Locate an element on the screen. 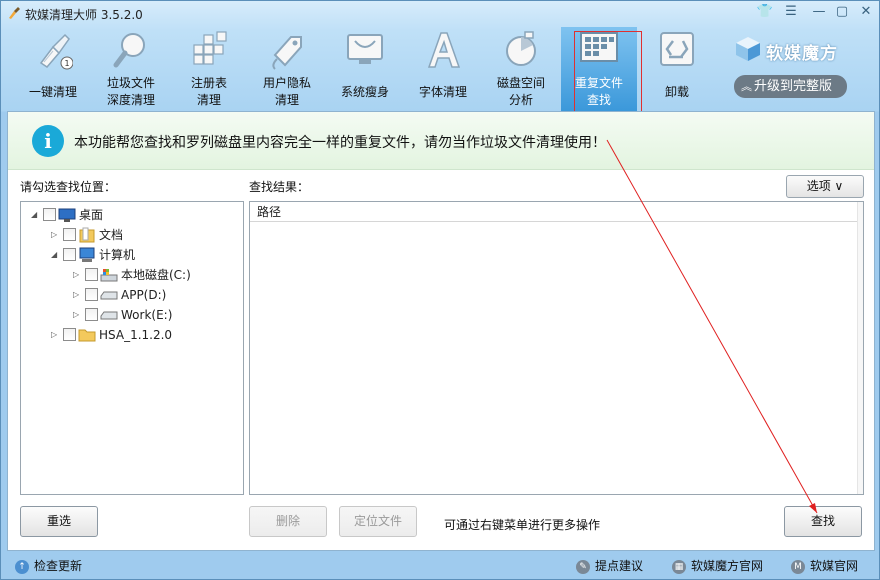  minimize-button: — is located at coordinates (819, 13).